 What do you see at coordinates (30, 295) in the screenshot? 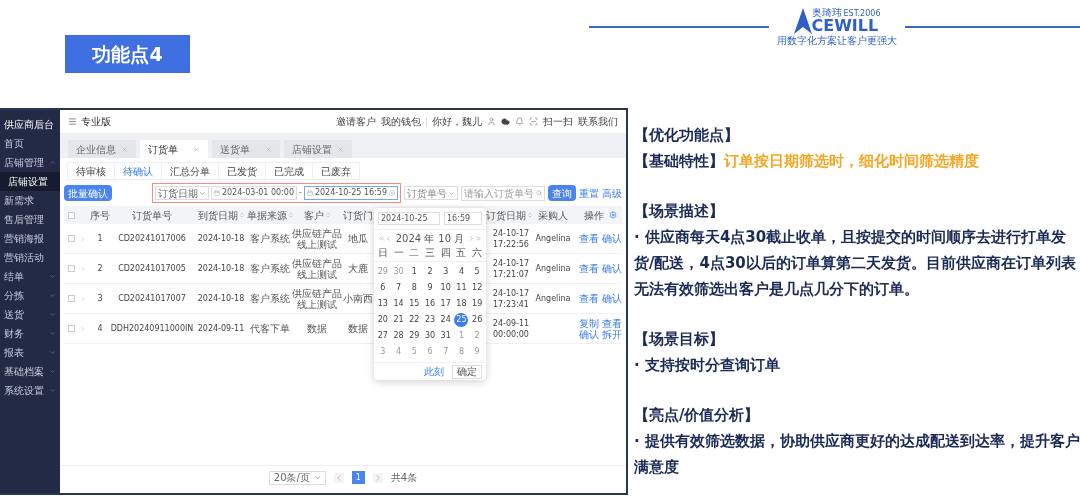
I see `sidebar-item: 分拣` at bounding box center [30, 295].